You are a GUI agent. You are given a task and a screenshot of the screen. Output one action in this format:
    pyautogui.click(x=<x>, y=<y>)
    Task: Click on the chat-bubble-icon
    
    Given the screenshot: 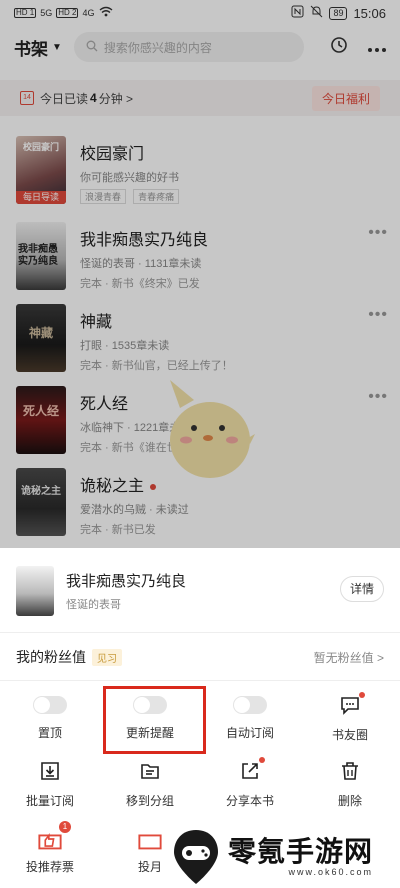 What is the action you would take?
    pyautogui.click(x=352, y=704)
    